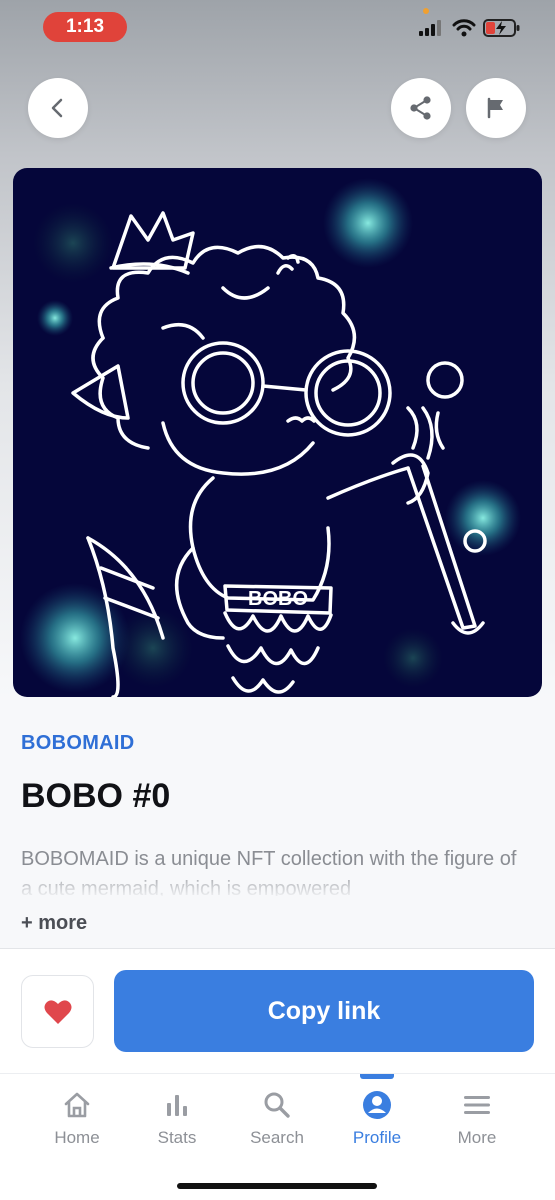 This screenshot has width=555, height=1200. I want to click on nav-label: Home, so click(77, 1137).